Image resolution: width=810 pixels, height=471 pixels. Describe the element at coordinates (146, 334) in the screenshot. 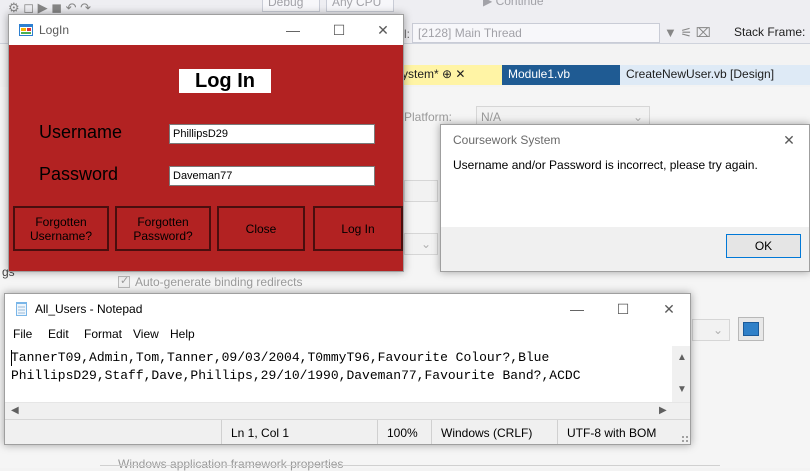

I see `menu-view: View` at that location.